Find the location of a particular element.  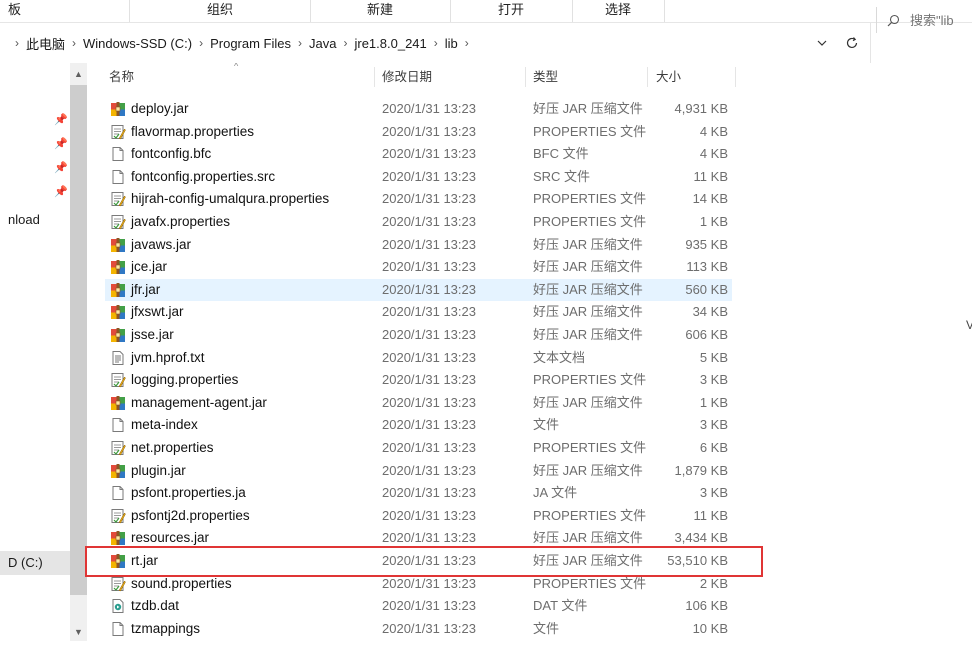

file-name: jce.jar is located at coordinates (149, 267).